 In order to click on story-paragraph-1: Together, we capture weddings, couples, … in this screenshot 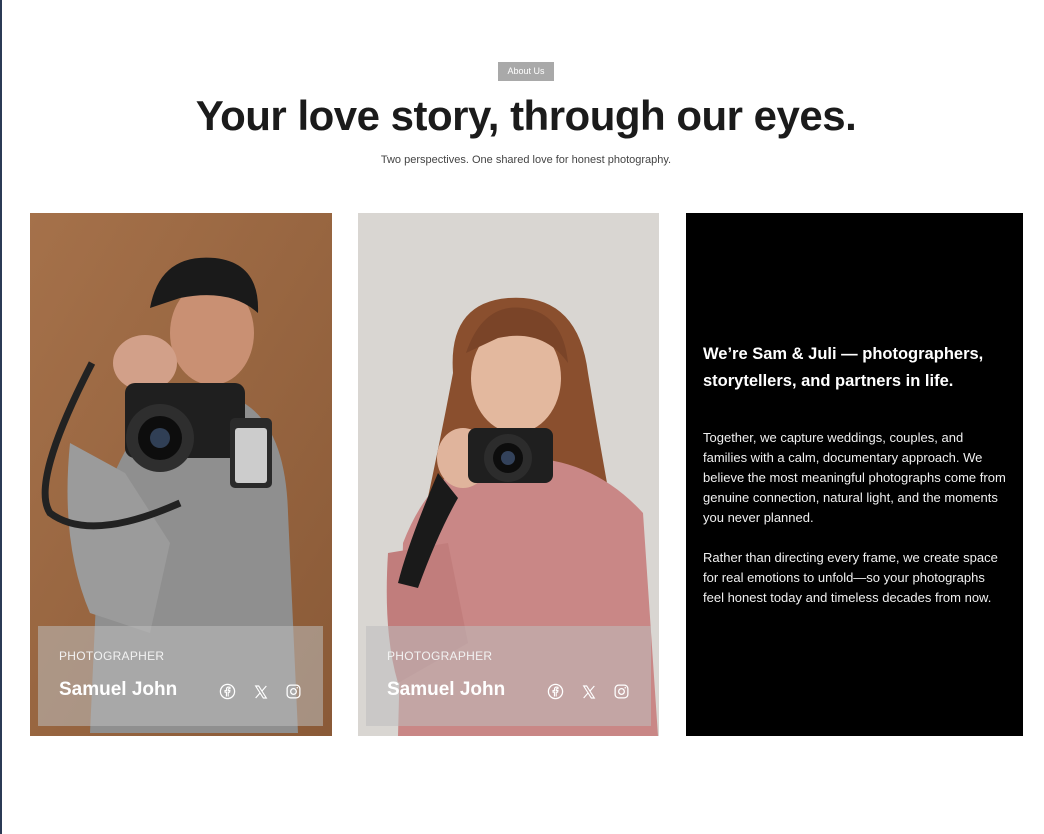, I will do `click(854, 477)`.